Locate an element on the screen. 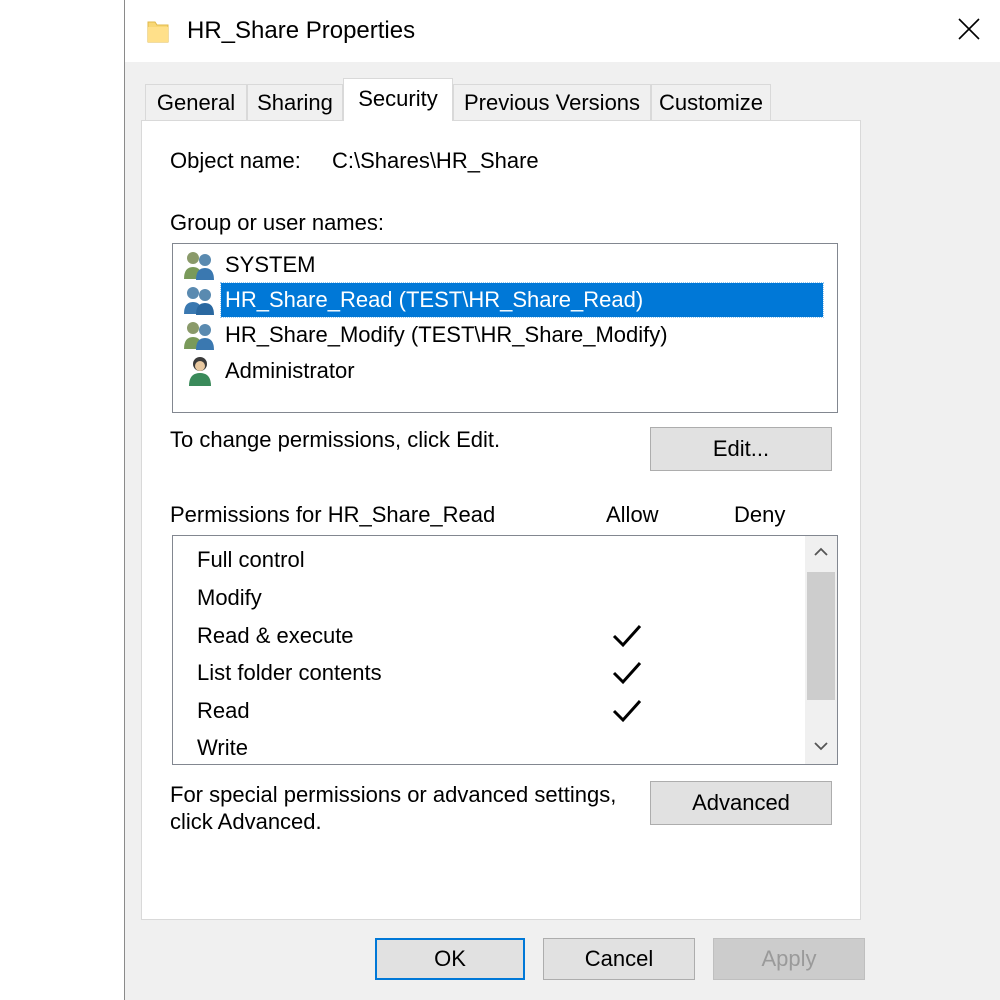 The image size is (1000, 1000). advanced-button: Advanced is located at coordinates (741, 803).